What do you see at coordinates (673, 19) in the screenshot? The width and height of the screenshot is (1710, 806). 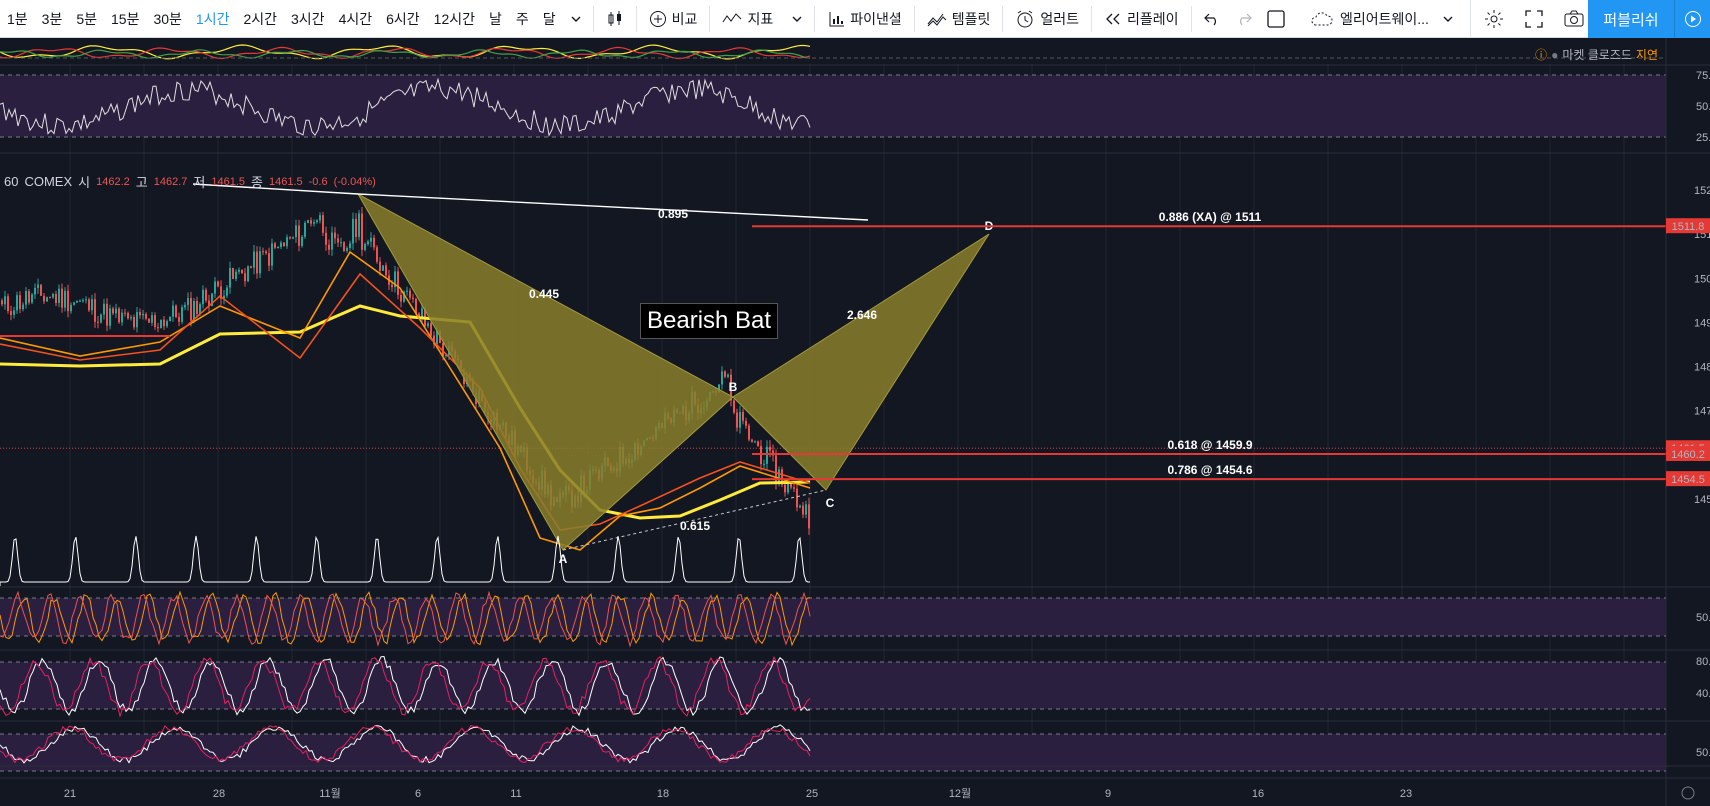 I see `compare-button: 비교` at bounding box center [673, 19].